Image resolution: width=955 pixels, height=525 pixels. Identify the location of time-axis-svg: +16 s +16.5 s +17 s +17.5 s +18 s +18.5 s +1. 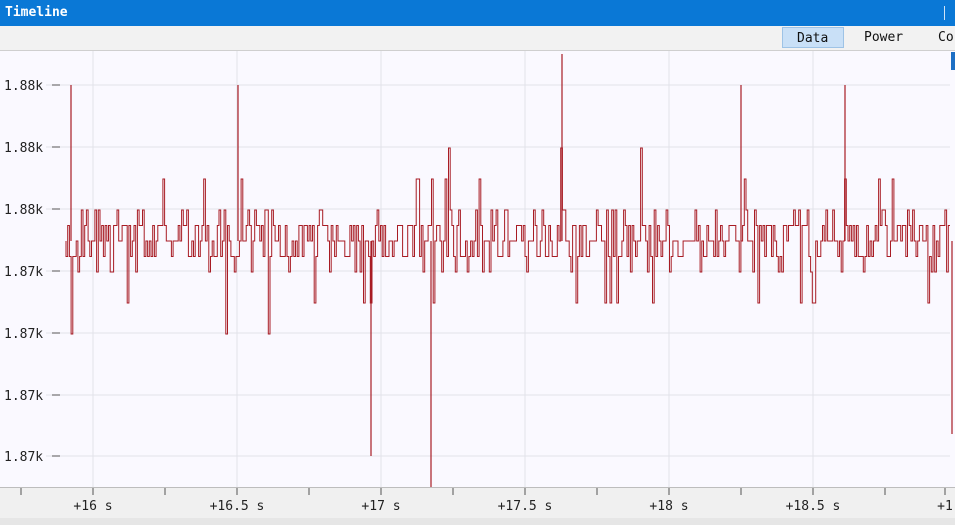
(486, 501).